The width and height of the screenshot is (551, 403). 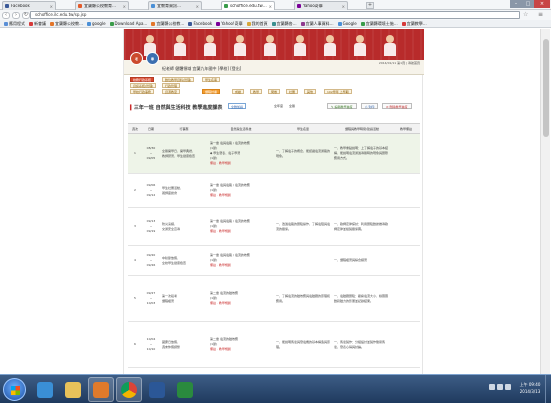 I want to click on students-cell, so click(x=303, y=260).